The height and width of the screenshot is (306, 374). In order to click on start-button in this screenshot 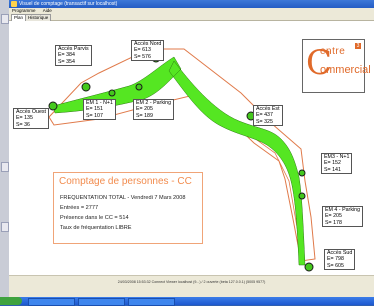, I will do `click(11, 301)`.